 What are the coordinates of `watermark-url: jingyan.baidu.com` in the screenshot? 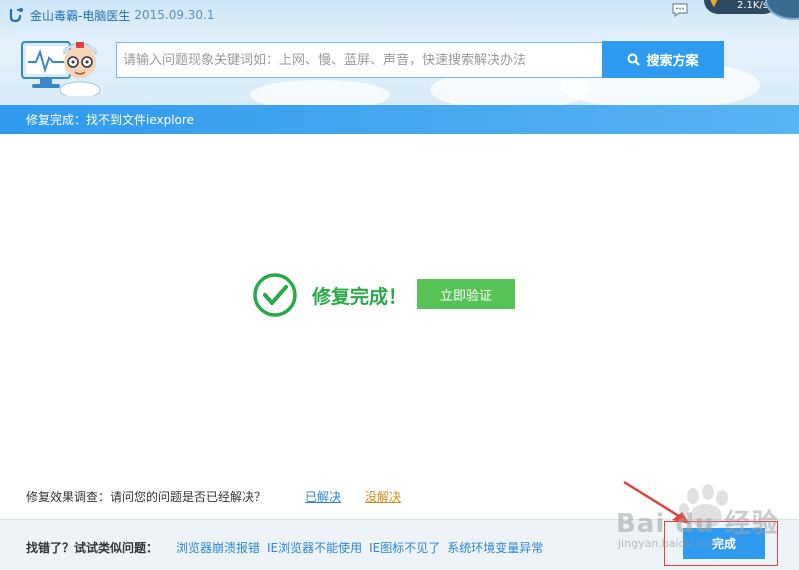 It's located at (669, 543).